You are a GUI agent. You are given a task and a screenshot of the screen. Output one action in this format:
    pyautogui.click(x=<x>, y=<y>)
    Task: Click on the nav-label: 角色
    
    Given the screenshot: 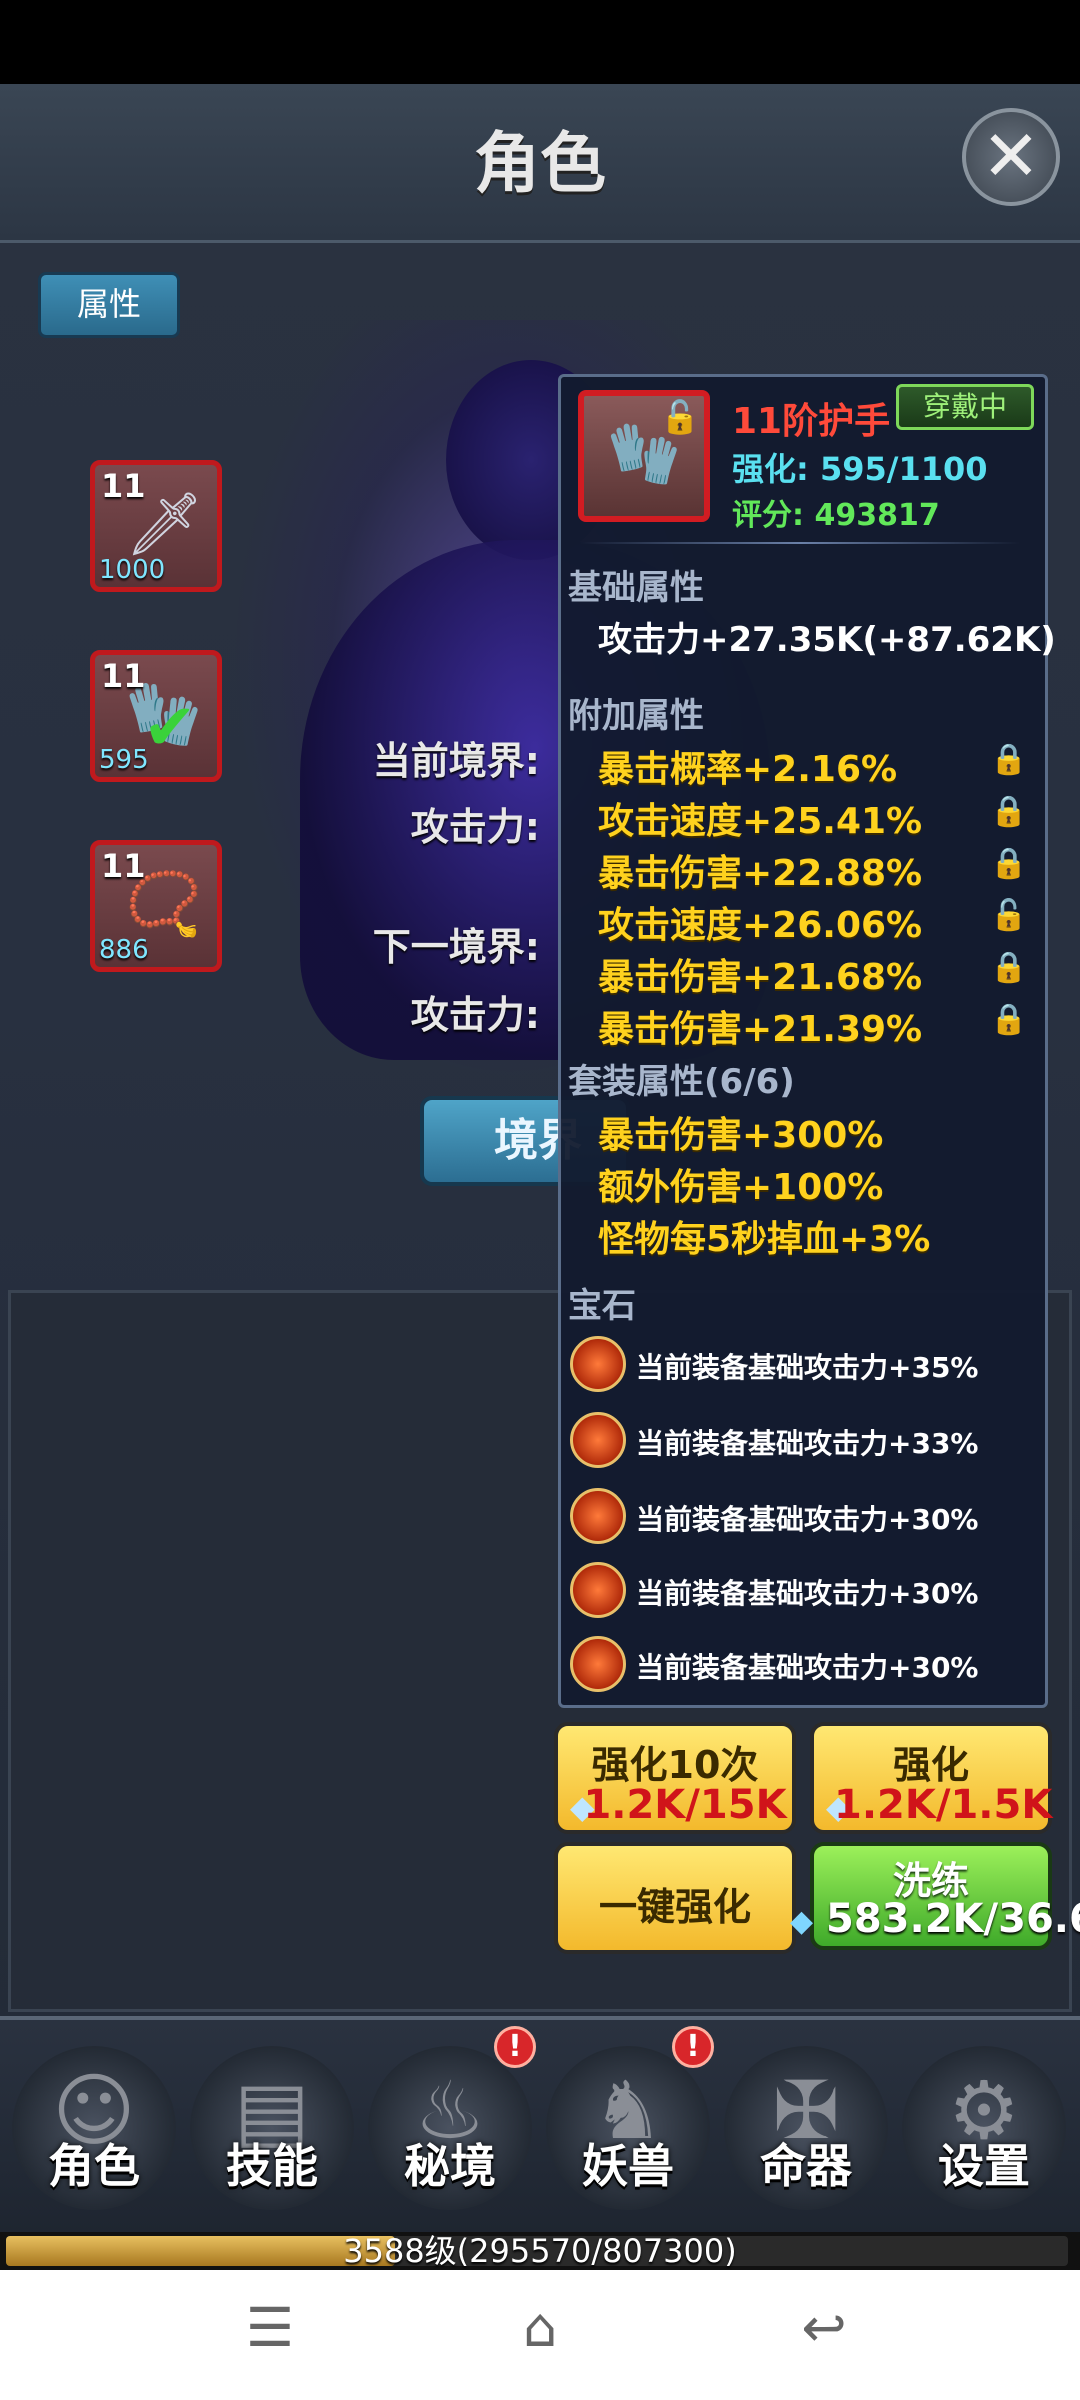 What is the action you would take?
    pyautogui.click(x=94, y=2166)
    